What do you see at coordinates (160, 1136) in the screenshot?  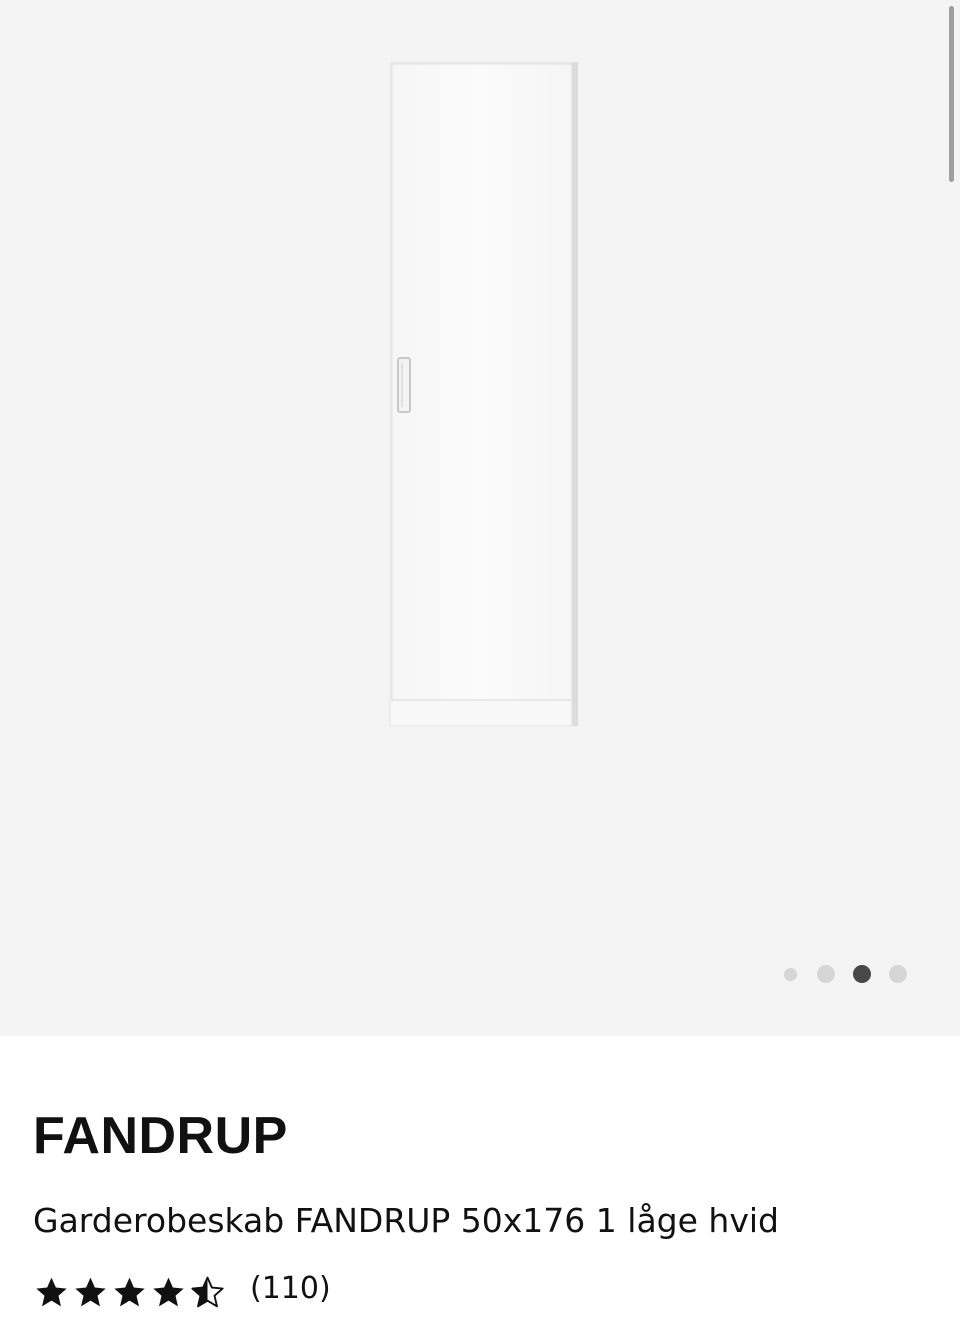 I see `product-brand: FANDRUP` at bounding box center [160, 1136].